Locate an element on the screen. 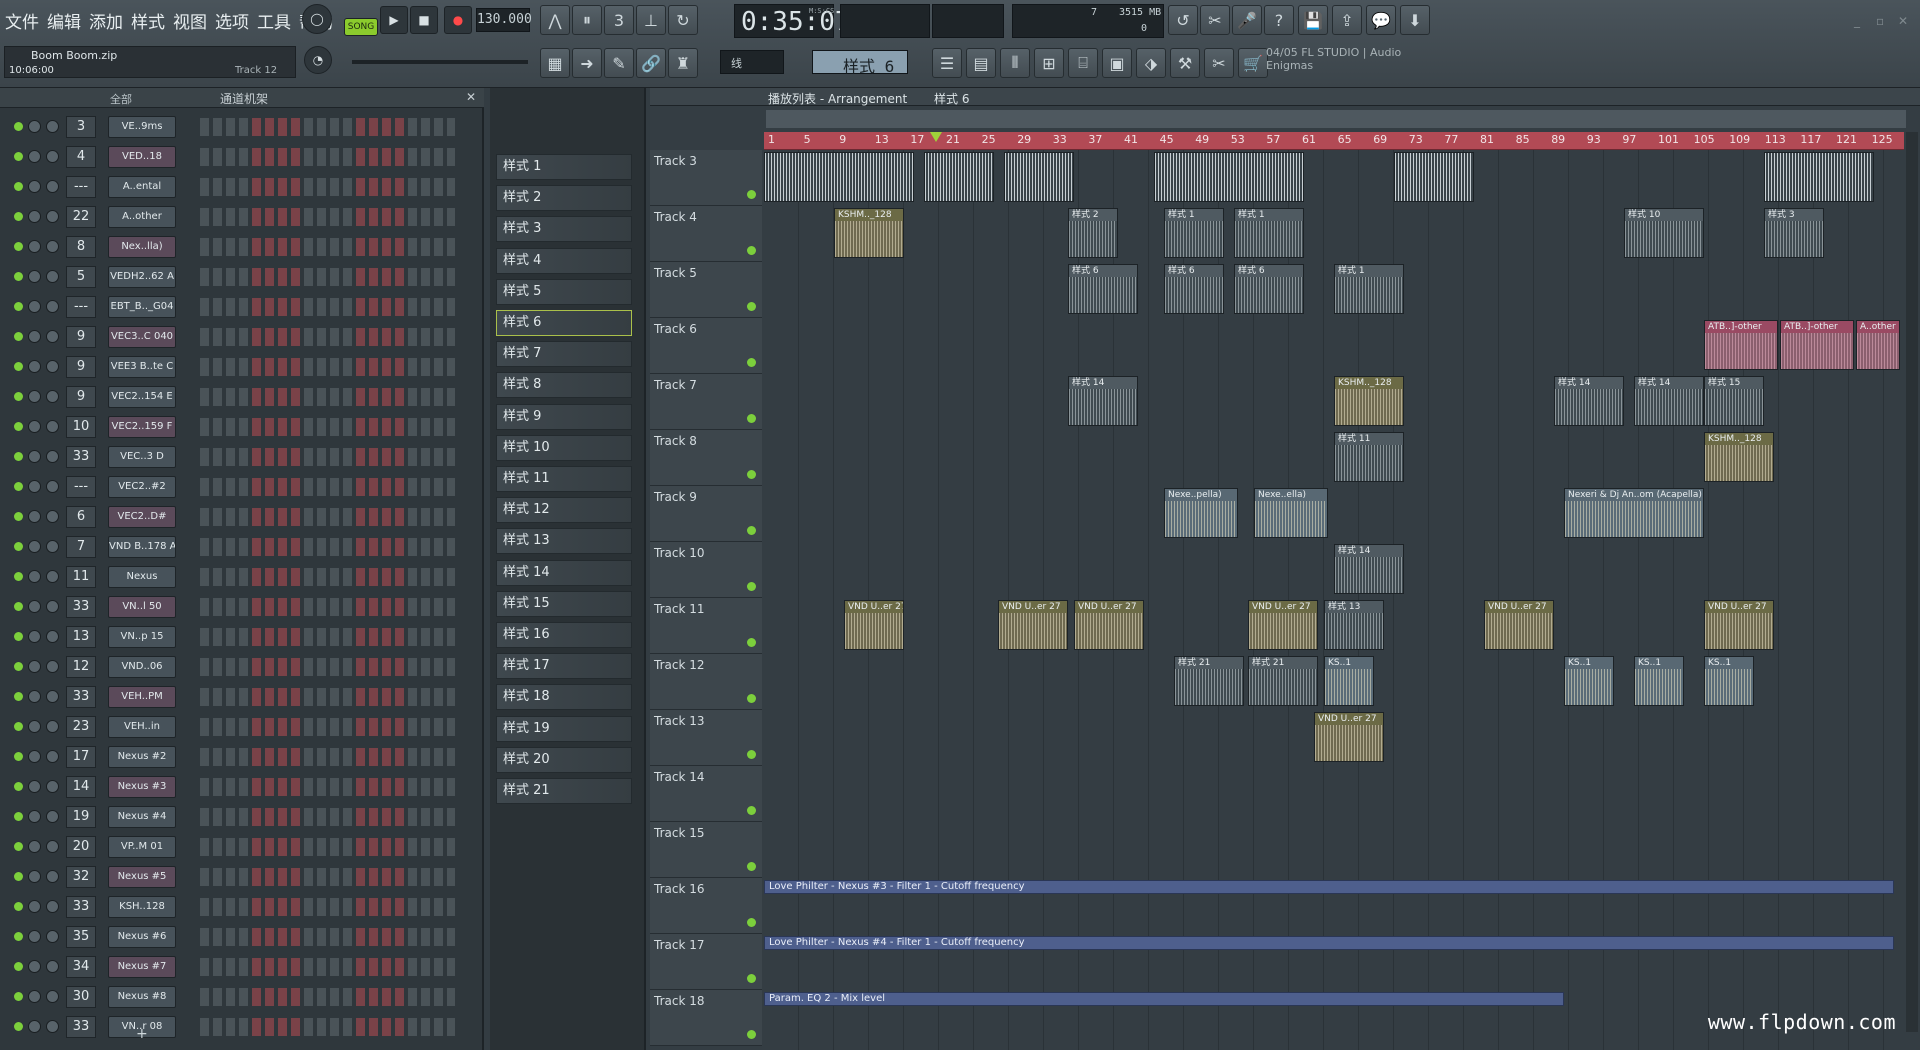 This screenshot has width=1920, height=1050. help-icon: ? is located at coordinates (1279, 20).